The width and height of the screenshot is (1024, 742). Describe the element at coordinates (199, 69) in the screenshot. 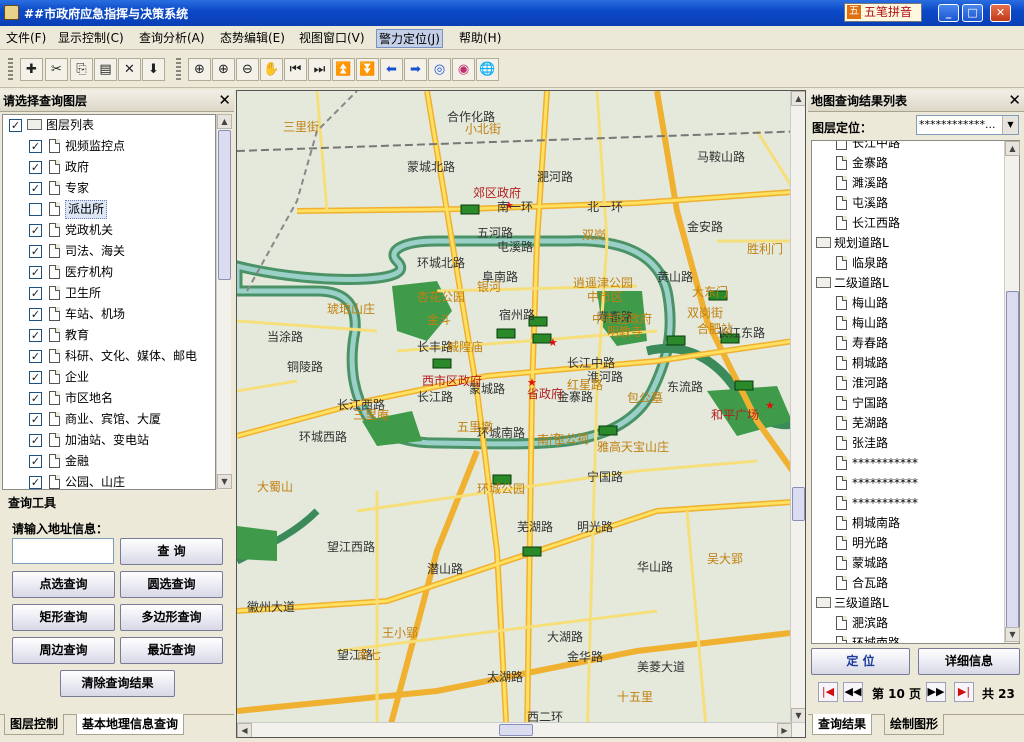

I see `zoom-region-icon: ⊕` at that location.